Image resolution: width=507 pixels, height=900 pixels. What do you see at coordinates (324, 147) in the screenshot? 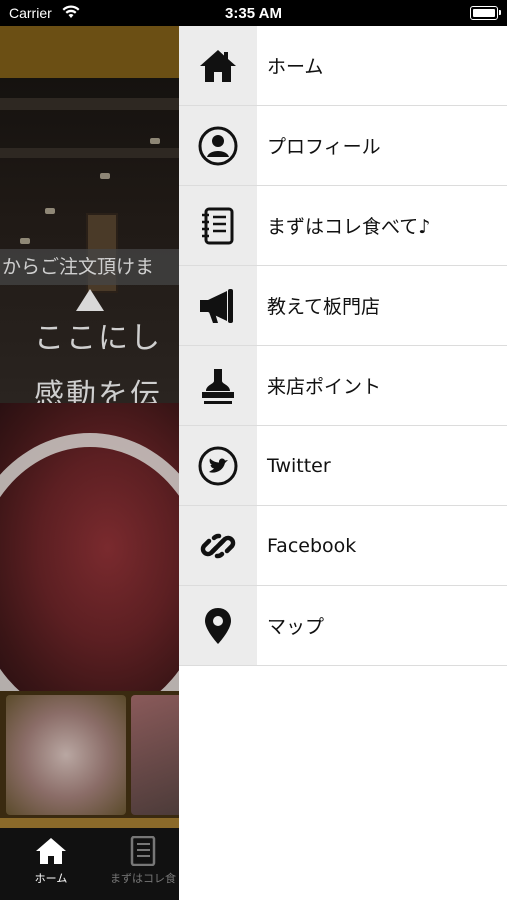
I see `menu-item-label: プロフィール` at bounding box center [324, 147].